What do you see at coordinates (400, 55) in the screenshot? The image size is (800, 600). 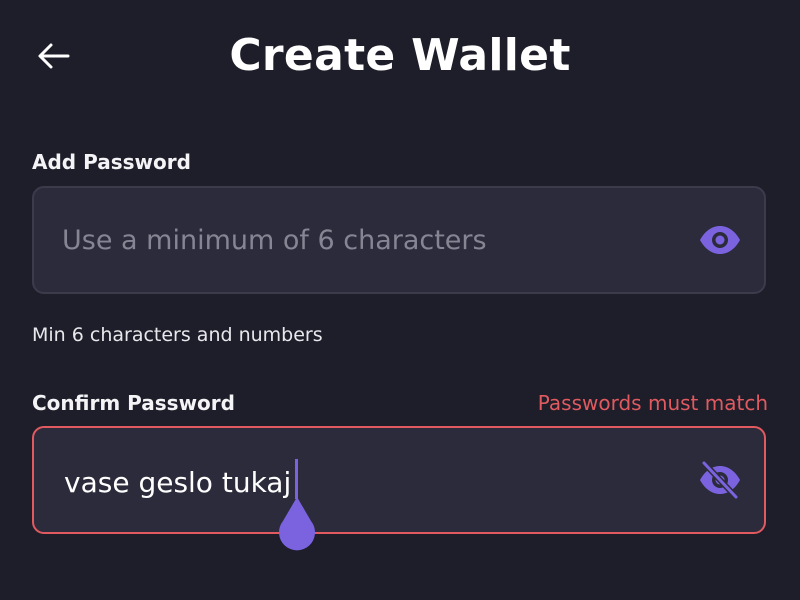 I see `page-title: Create Wallet` at bounding box center [400, 55].